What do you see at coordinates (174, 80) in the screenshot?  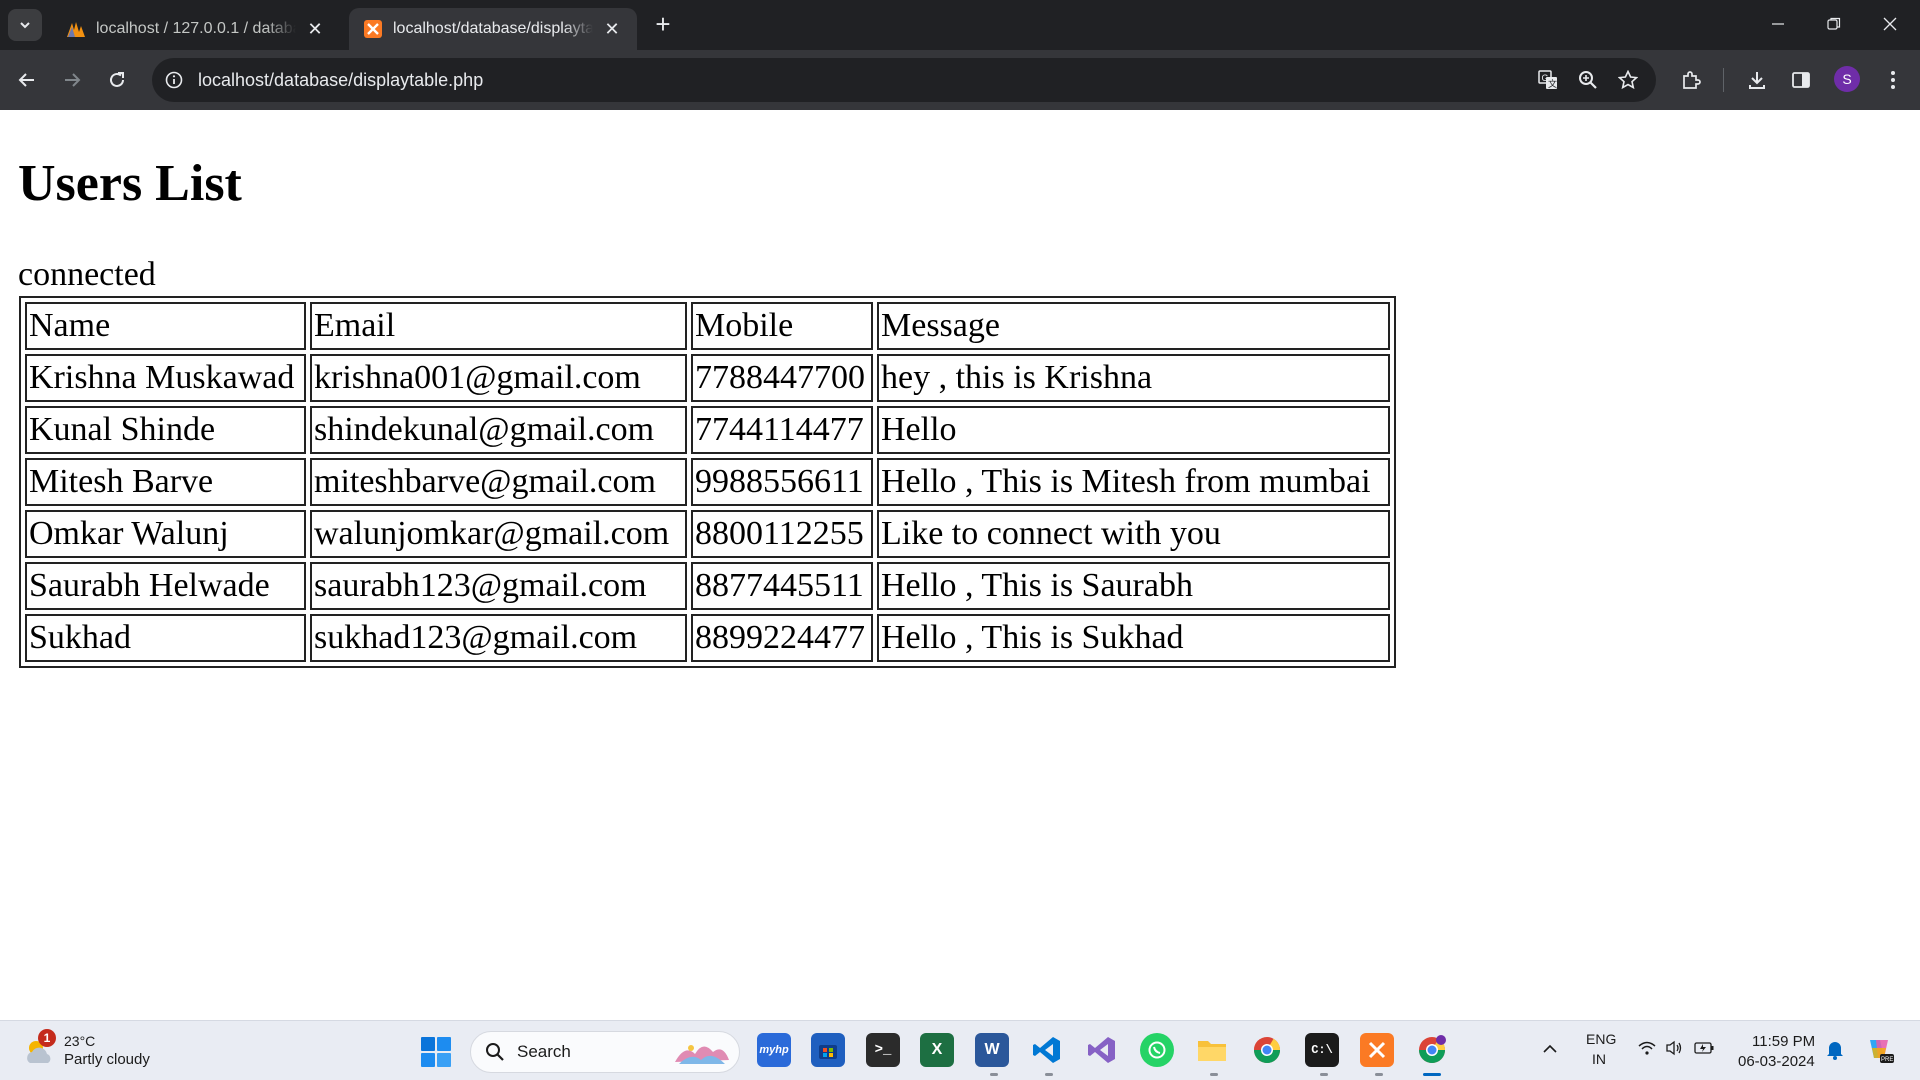 I see `site-info-icon` at bounding box center [174, 80].